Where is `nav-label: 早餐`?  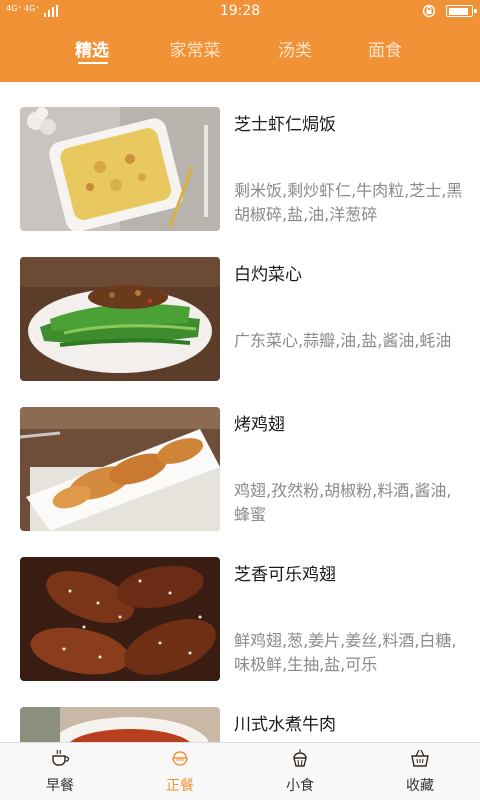
nav-label: 早餐 is located at coordinates (60, 786).